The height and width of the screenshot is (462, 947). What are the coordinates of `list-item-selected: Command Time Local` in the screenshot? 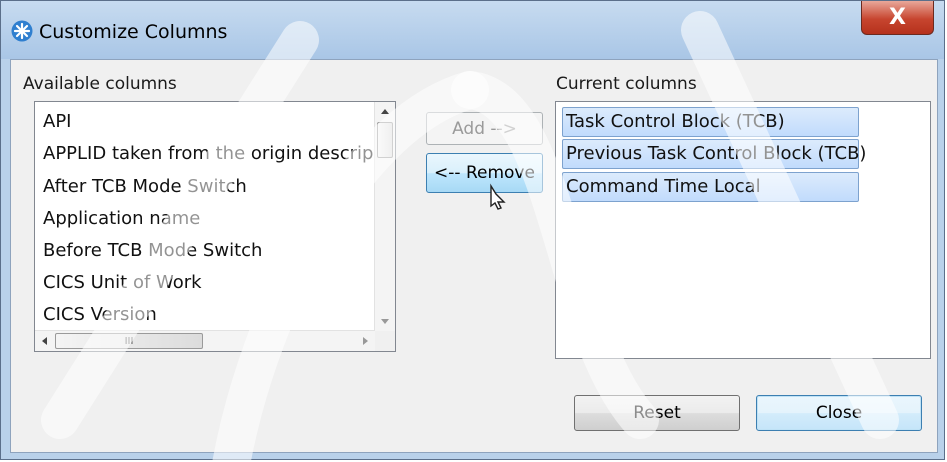 It's located at (710, 187).